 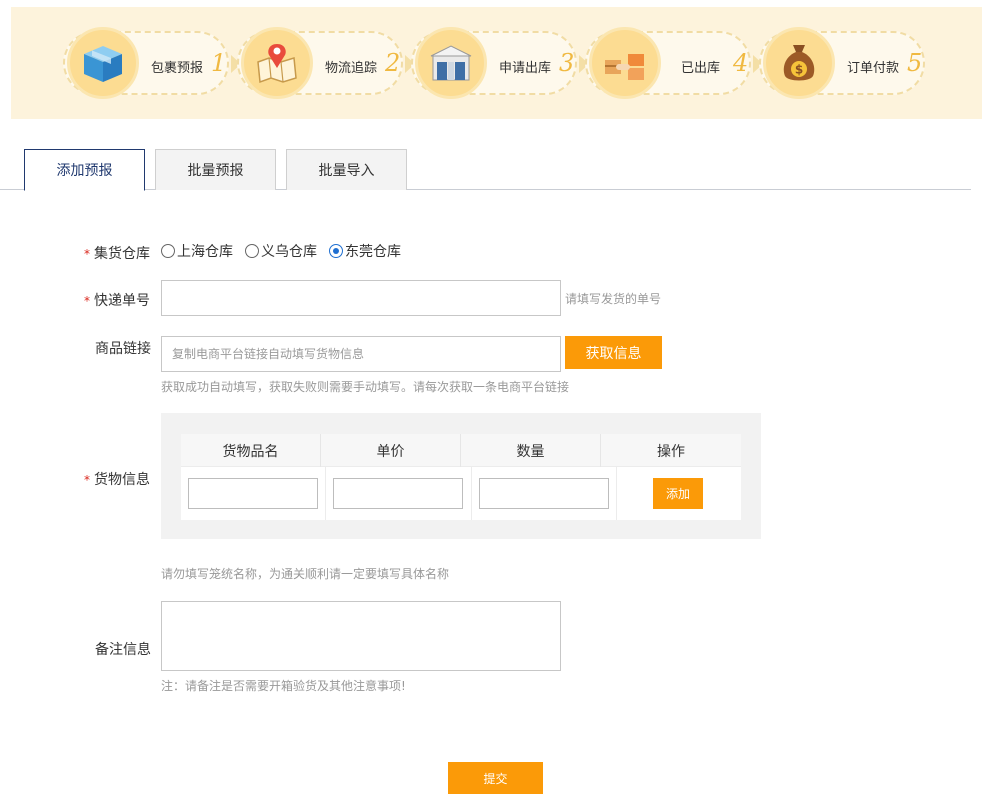 What do you see at coordinates (873, 68) in the screenshot?
I see `step-label: 订单付款` at bounding box center [873, 68].